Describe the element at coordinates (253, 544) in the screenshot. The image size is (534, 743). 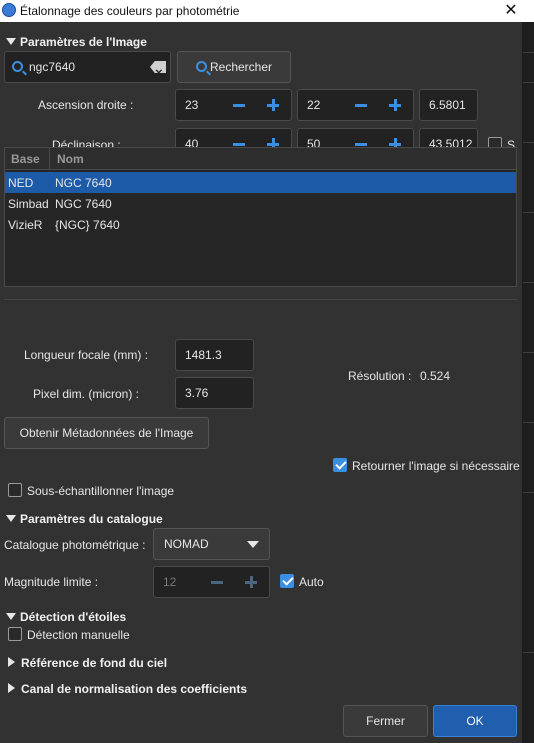
I see `chevron-down-icon` at that location.